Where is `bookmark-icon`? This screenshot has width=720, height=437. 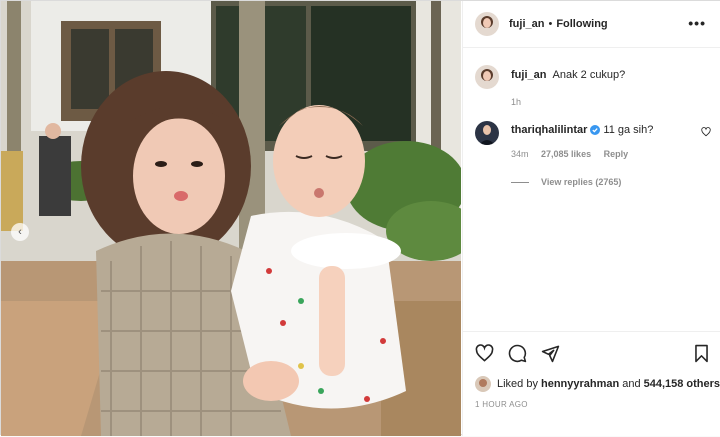
bookmark-icon is located at coordinates (701, 353).